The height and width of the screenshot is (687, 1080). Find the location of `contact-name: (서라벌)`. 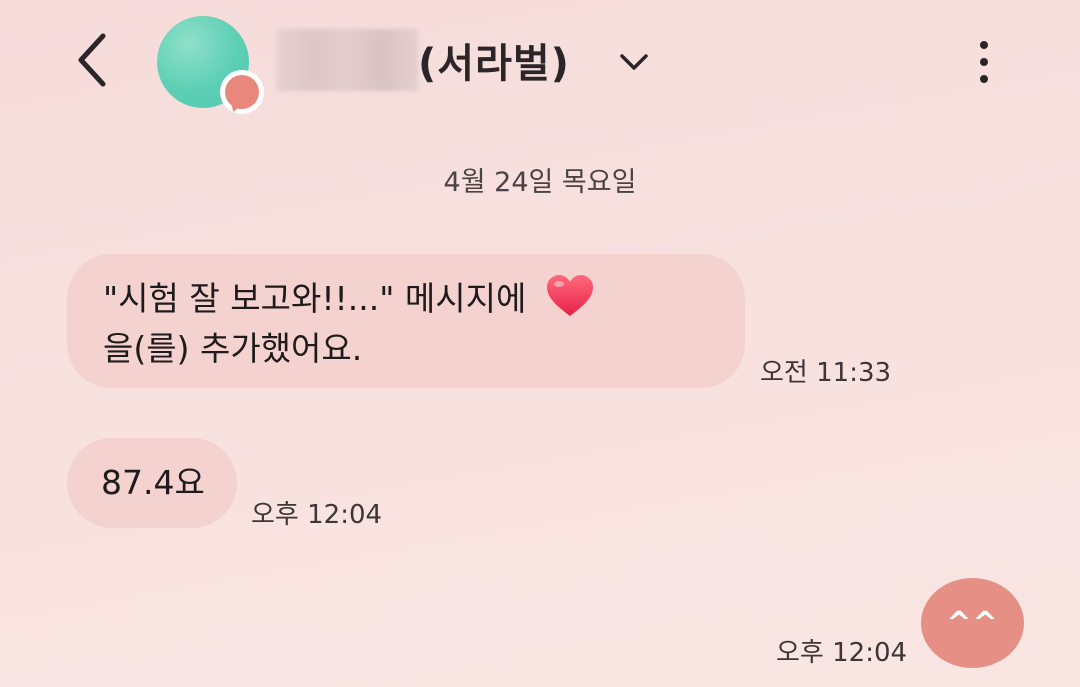

contact-name: (서라벌) is located at coordinates (423, 60).